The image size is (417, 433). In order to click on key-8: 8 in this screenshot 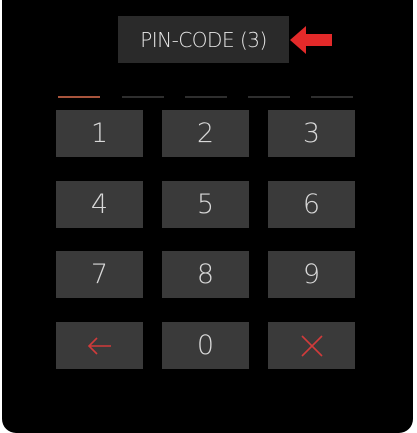, I will do `click(205, 274)`.